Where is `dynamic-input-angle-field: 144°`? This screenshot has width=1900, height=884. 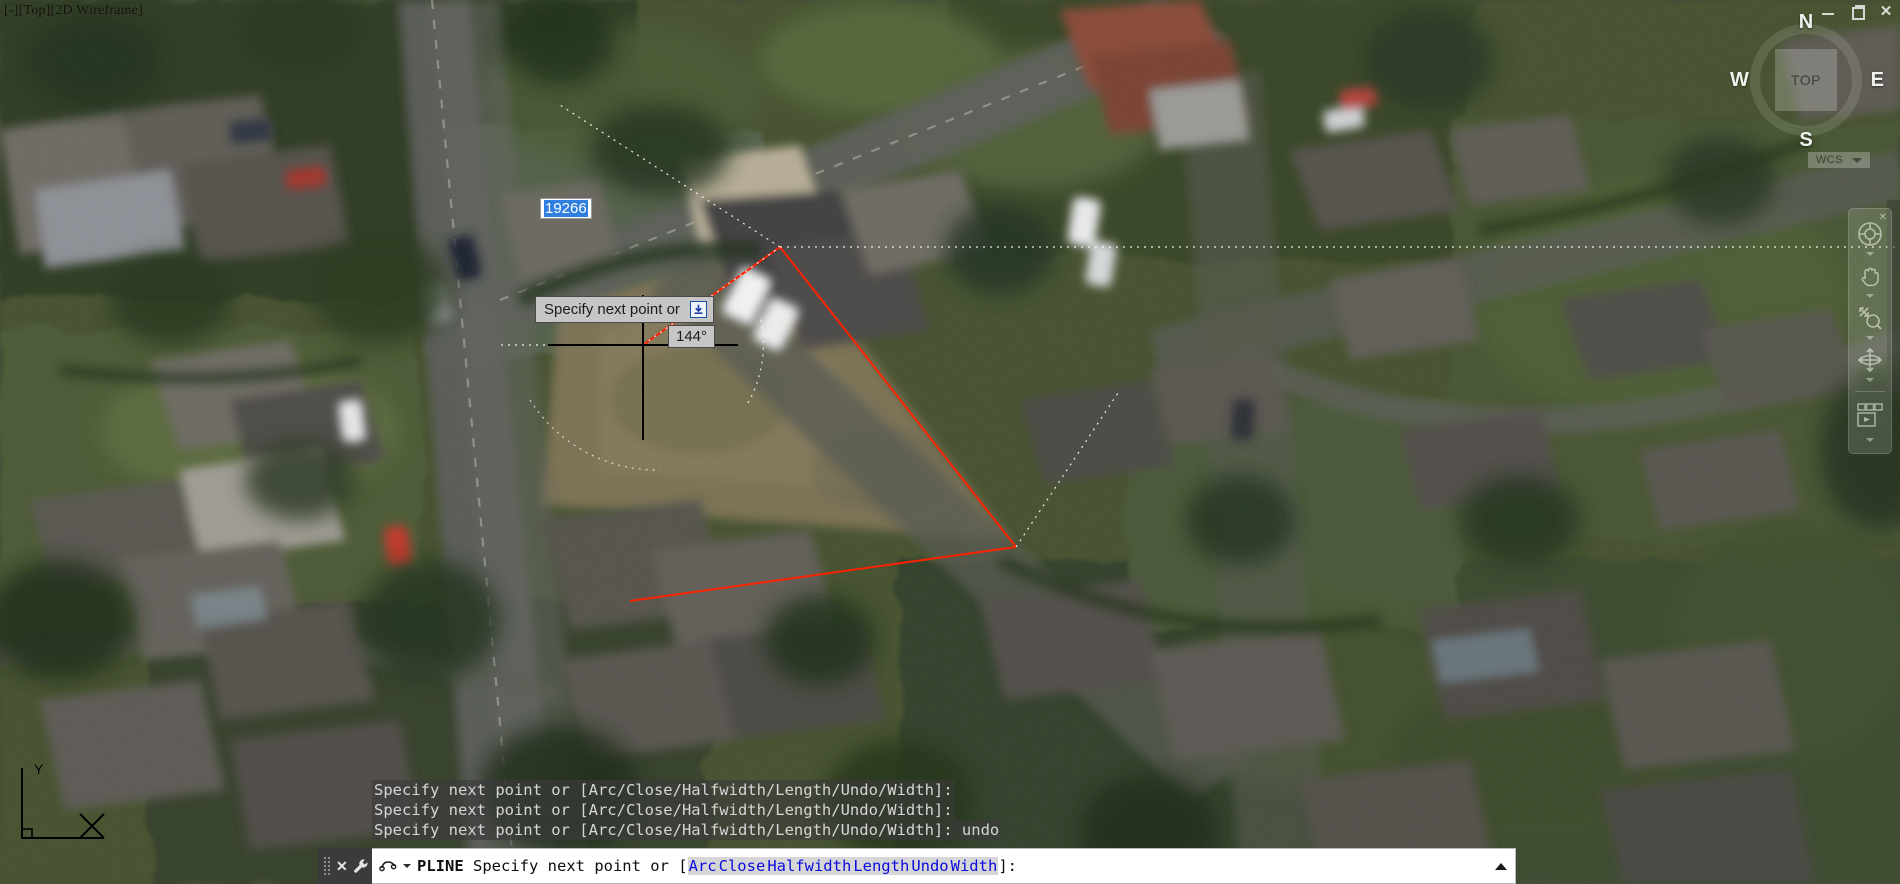 dynamic-input-angle-field: 144° is located at coordinates (692, 336).